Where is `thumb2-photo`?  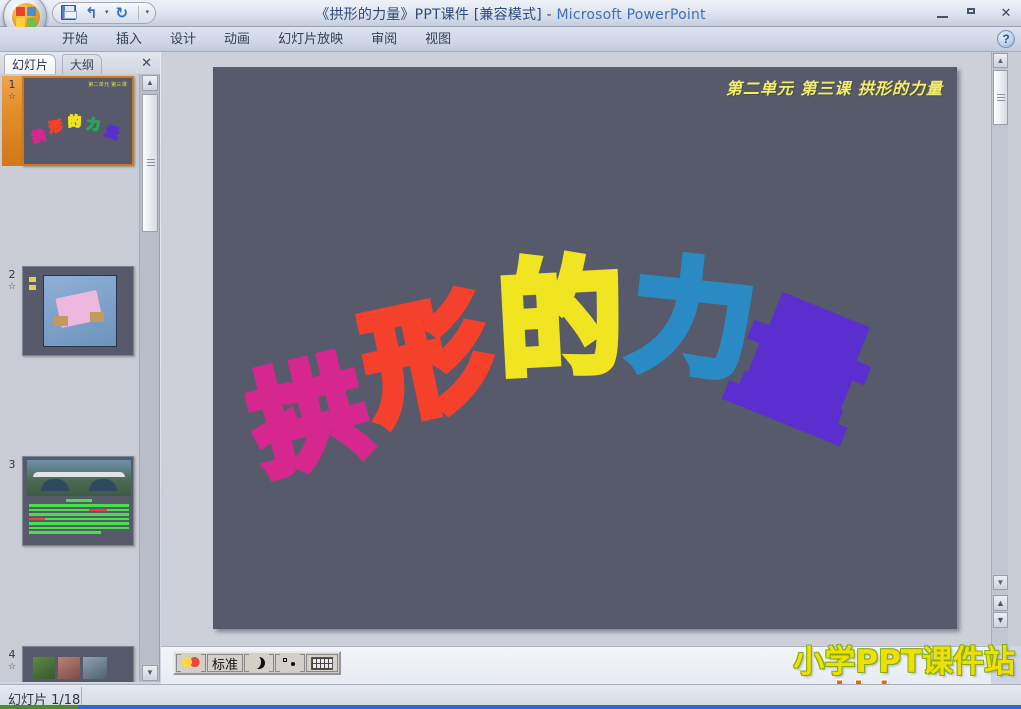 thumb2-photo is located at coordinates (80, 311).